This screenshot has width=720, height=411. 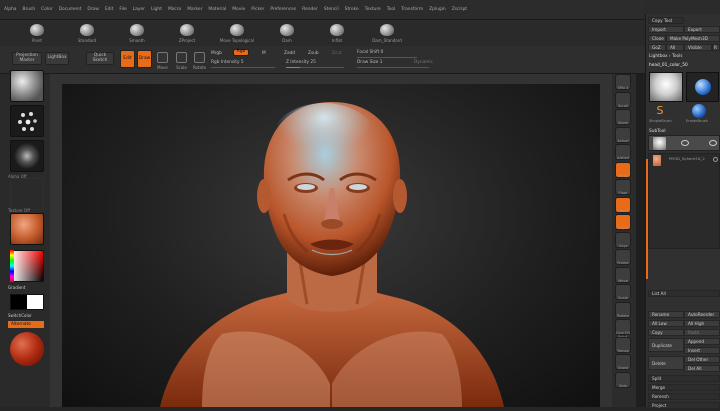 What do you see at coordinates (144, 59) in the screenshot?
I see `draw-button: Draw` at bounding box center [144, 59].